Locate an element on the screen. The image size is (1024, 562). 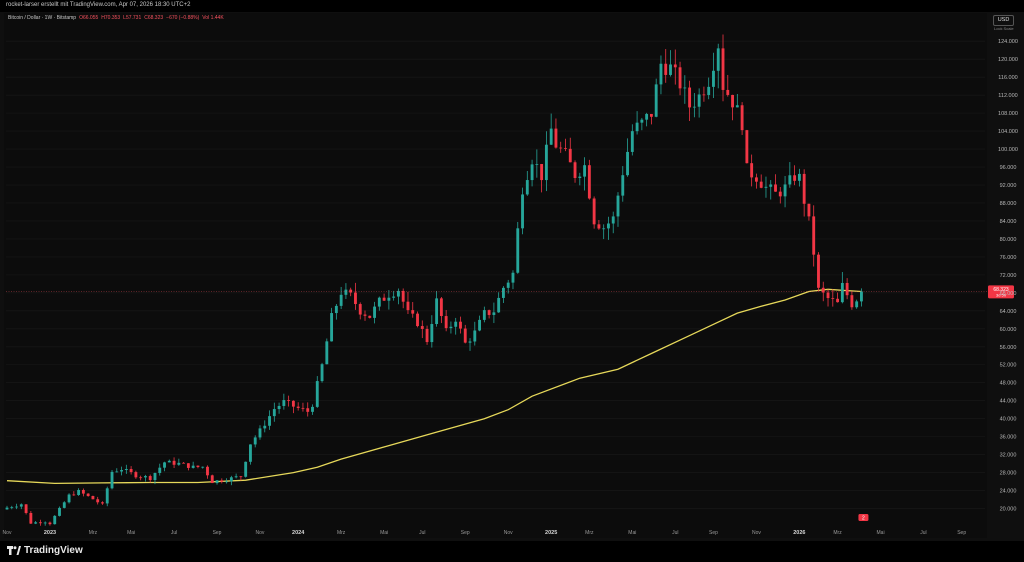
legend-volume: Vol 1.44K is located at coordinates (213, 18).